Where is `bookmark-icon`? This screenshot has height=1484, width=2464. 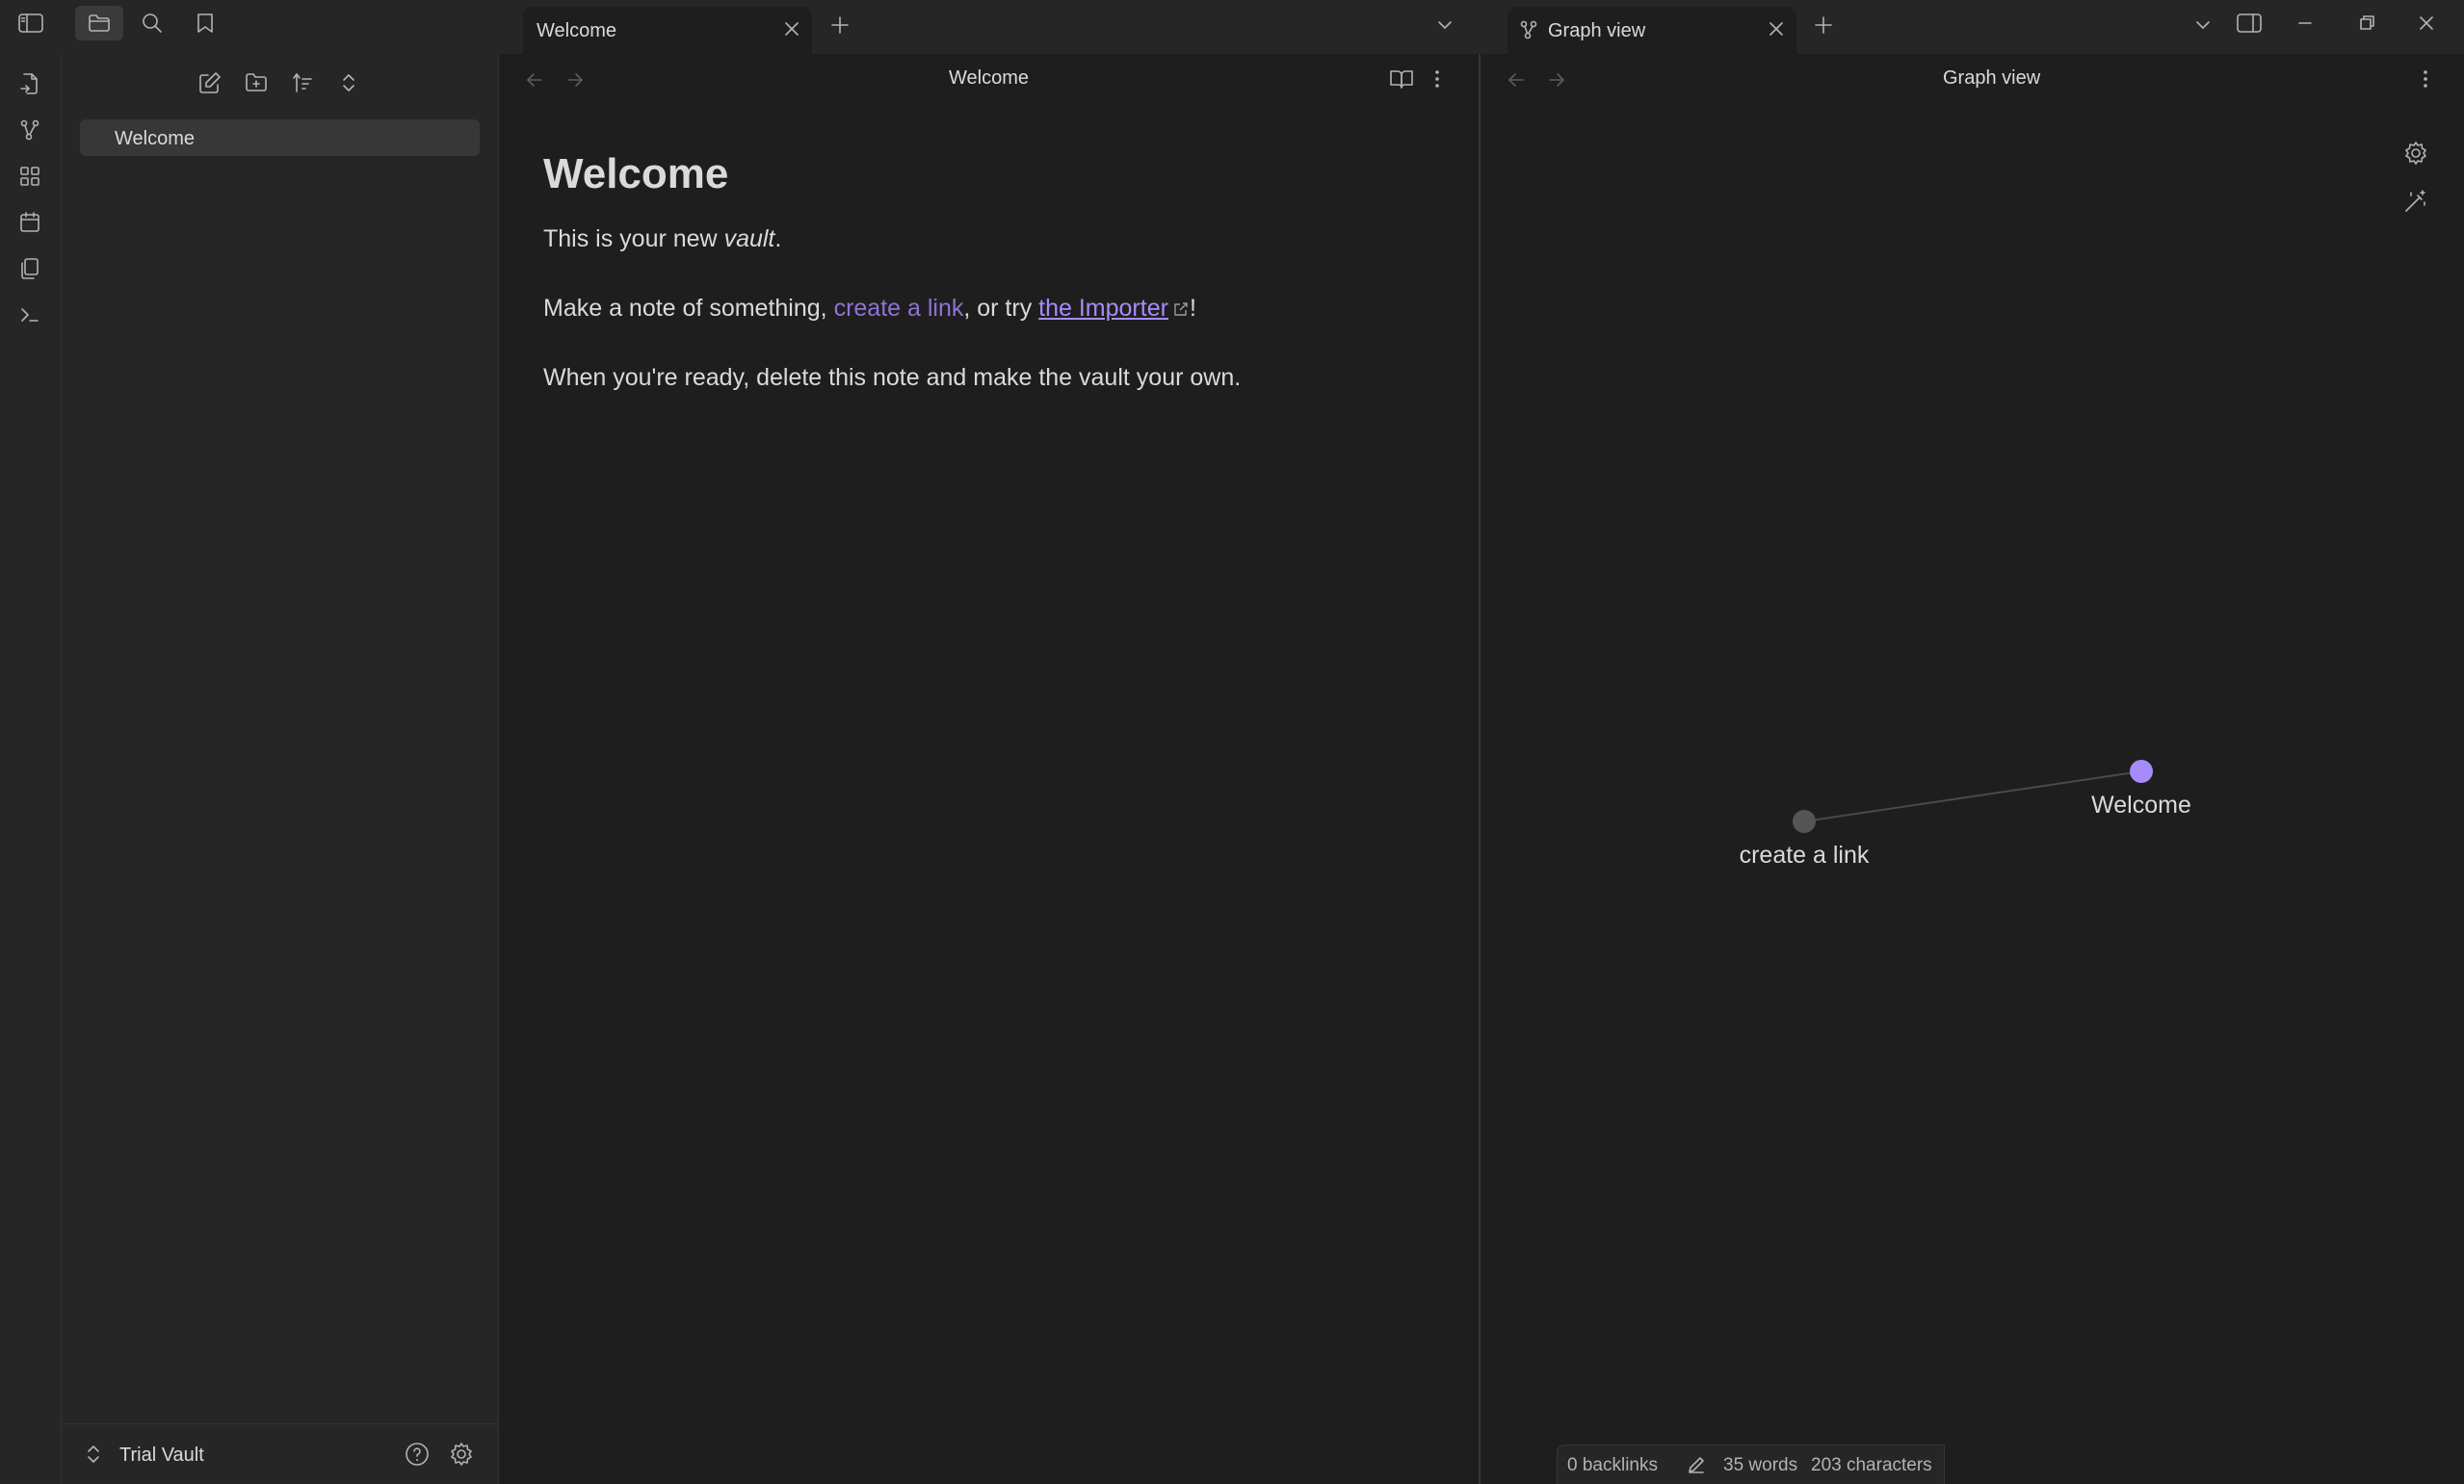
bookmark-icon is located at coordinates (205, 23).